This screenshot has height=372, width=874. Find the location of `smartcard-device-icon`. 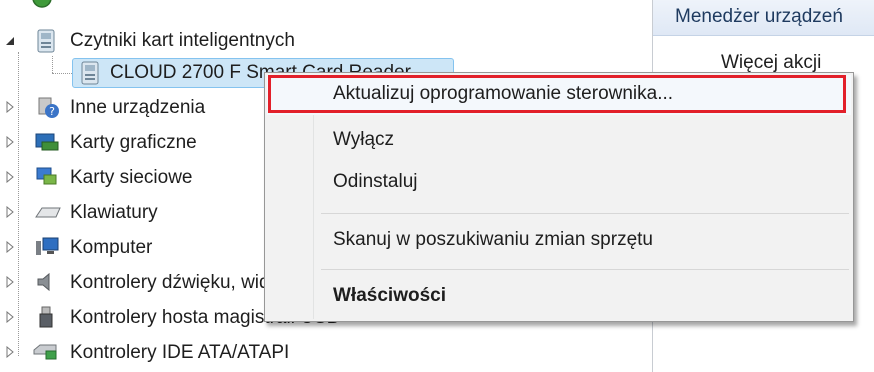

smartcard-device-icon is located at coordinates (90, 72).